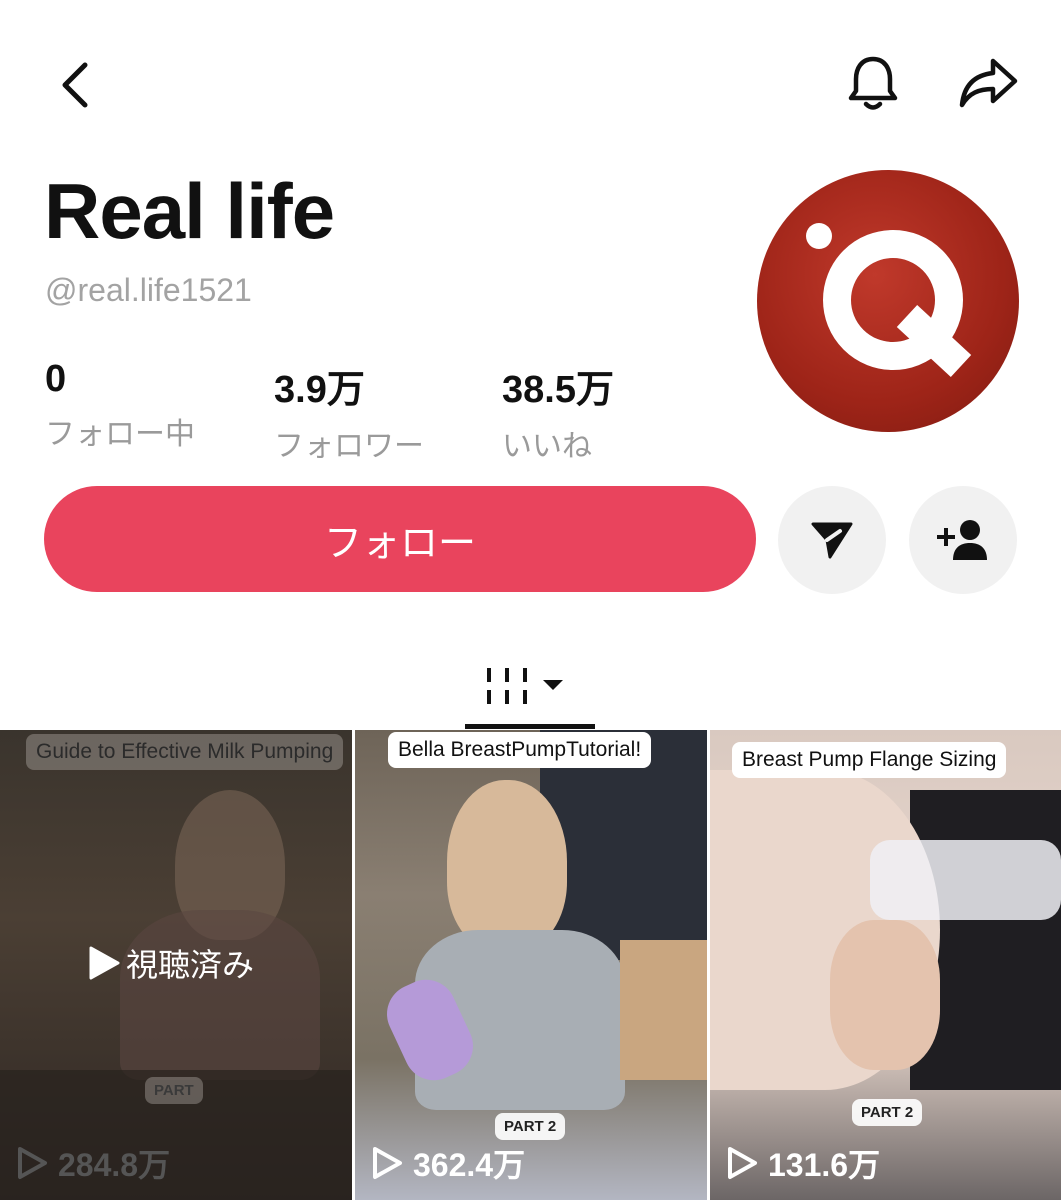 Image resolution: width=1061 pixels, height=1200 pixels. I want to click on stat-value: 0, so click(56, 379).